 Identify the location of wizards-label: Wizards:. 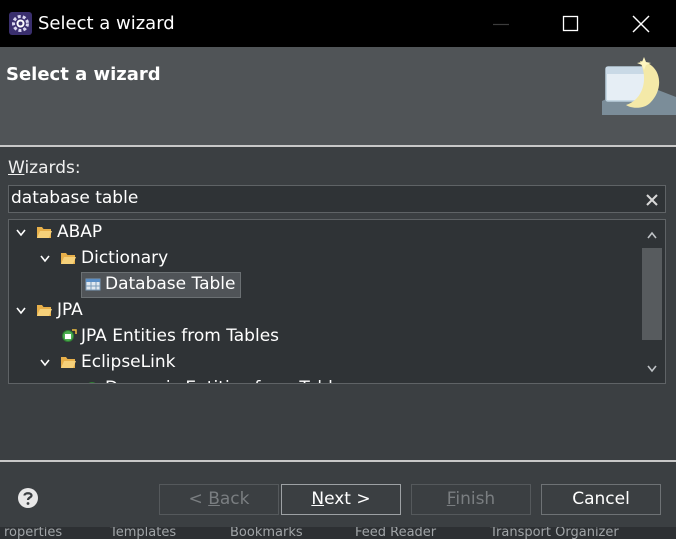
(44, 168).